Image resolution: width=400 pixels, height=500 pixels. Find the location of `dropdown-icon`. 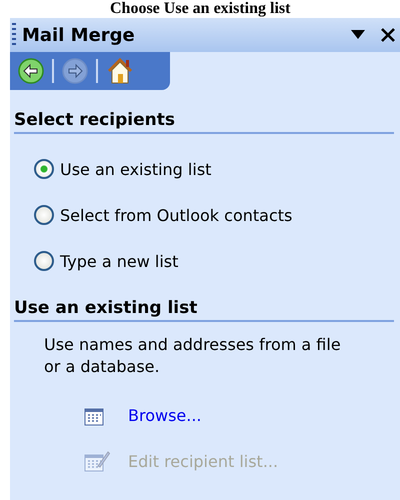

dropdown-icon is located at coordinates (358, 35).